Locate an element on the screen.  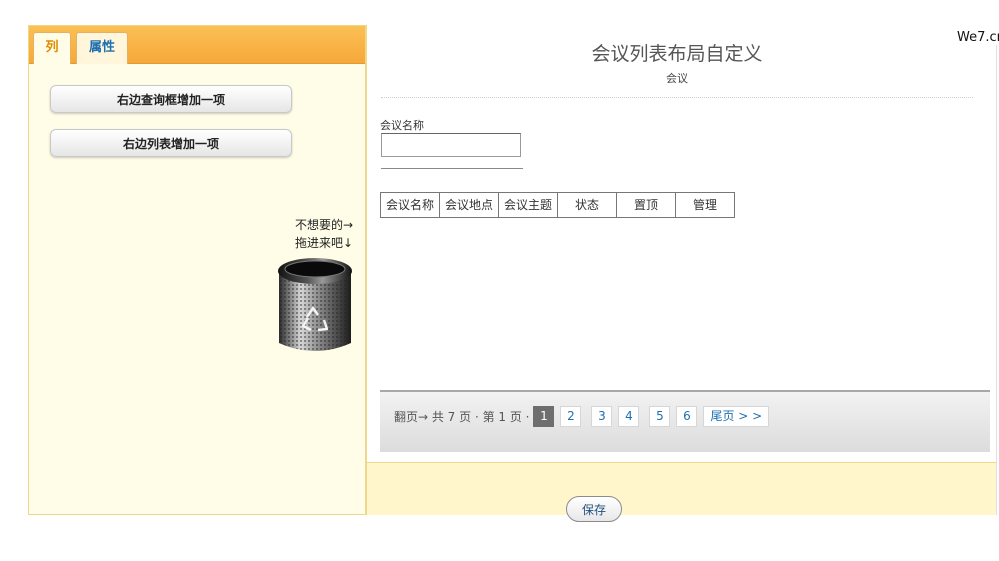
add-query-field-button: 右边查询框增加一项 is located at coordinates (171, 99).